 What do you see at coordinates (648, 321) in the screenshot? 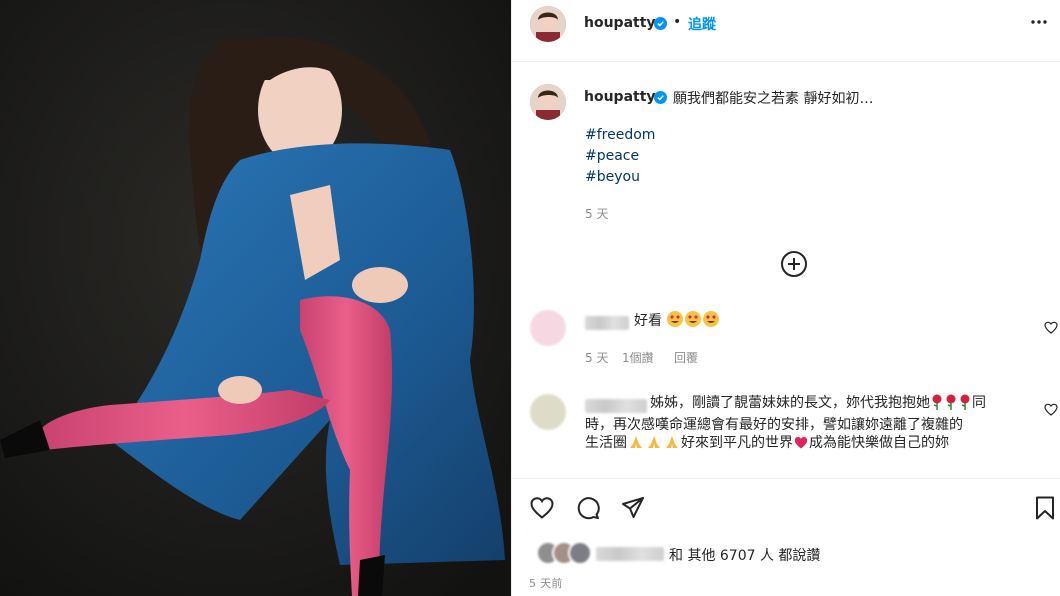
I see `comment-body: 好看` at bounding box center [648, 321].